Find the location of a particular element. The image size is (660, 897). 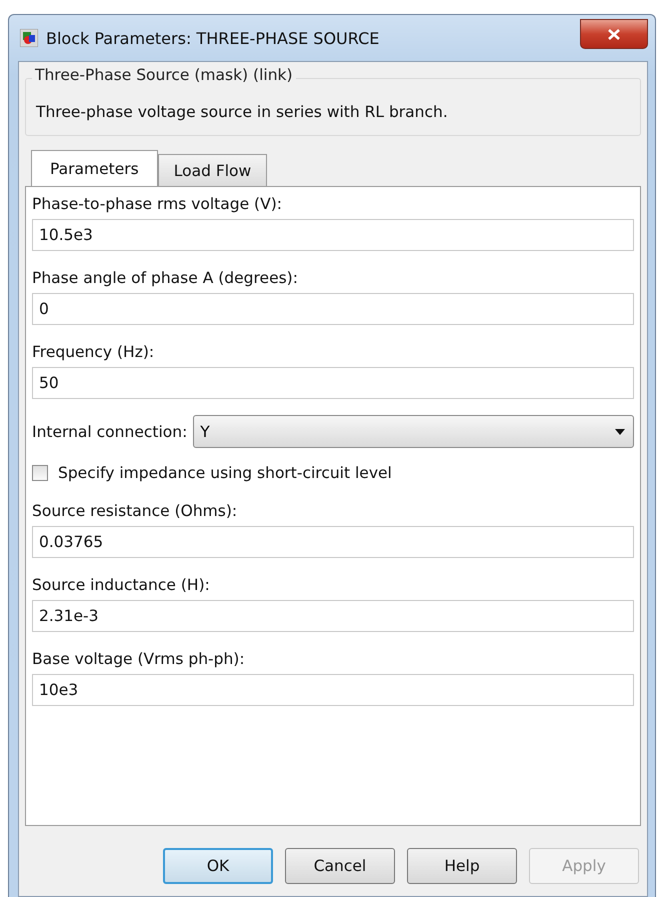

dialog-button: OK is located at coordinates (218, 866).